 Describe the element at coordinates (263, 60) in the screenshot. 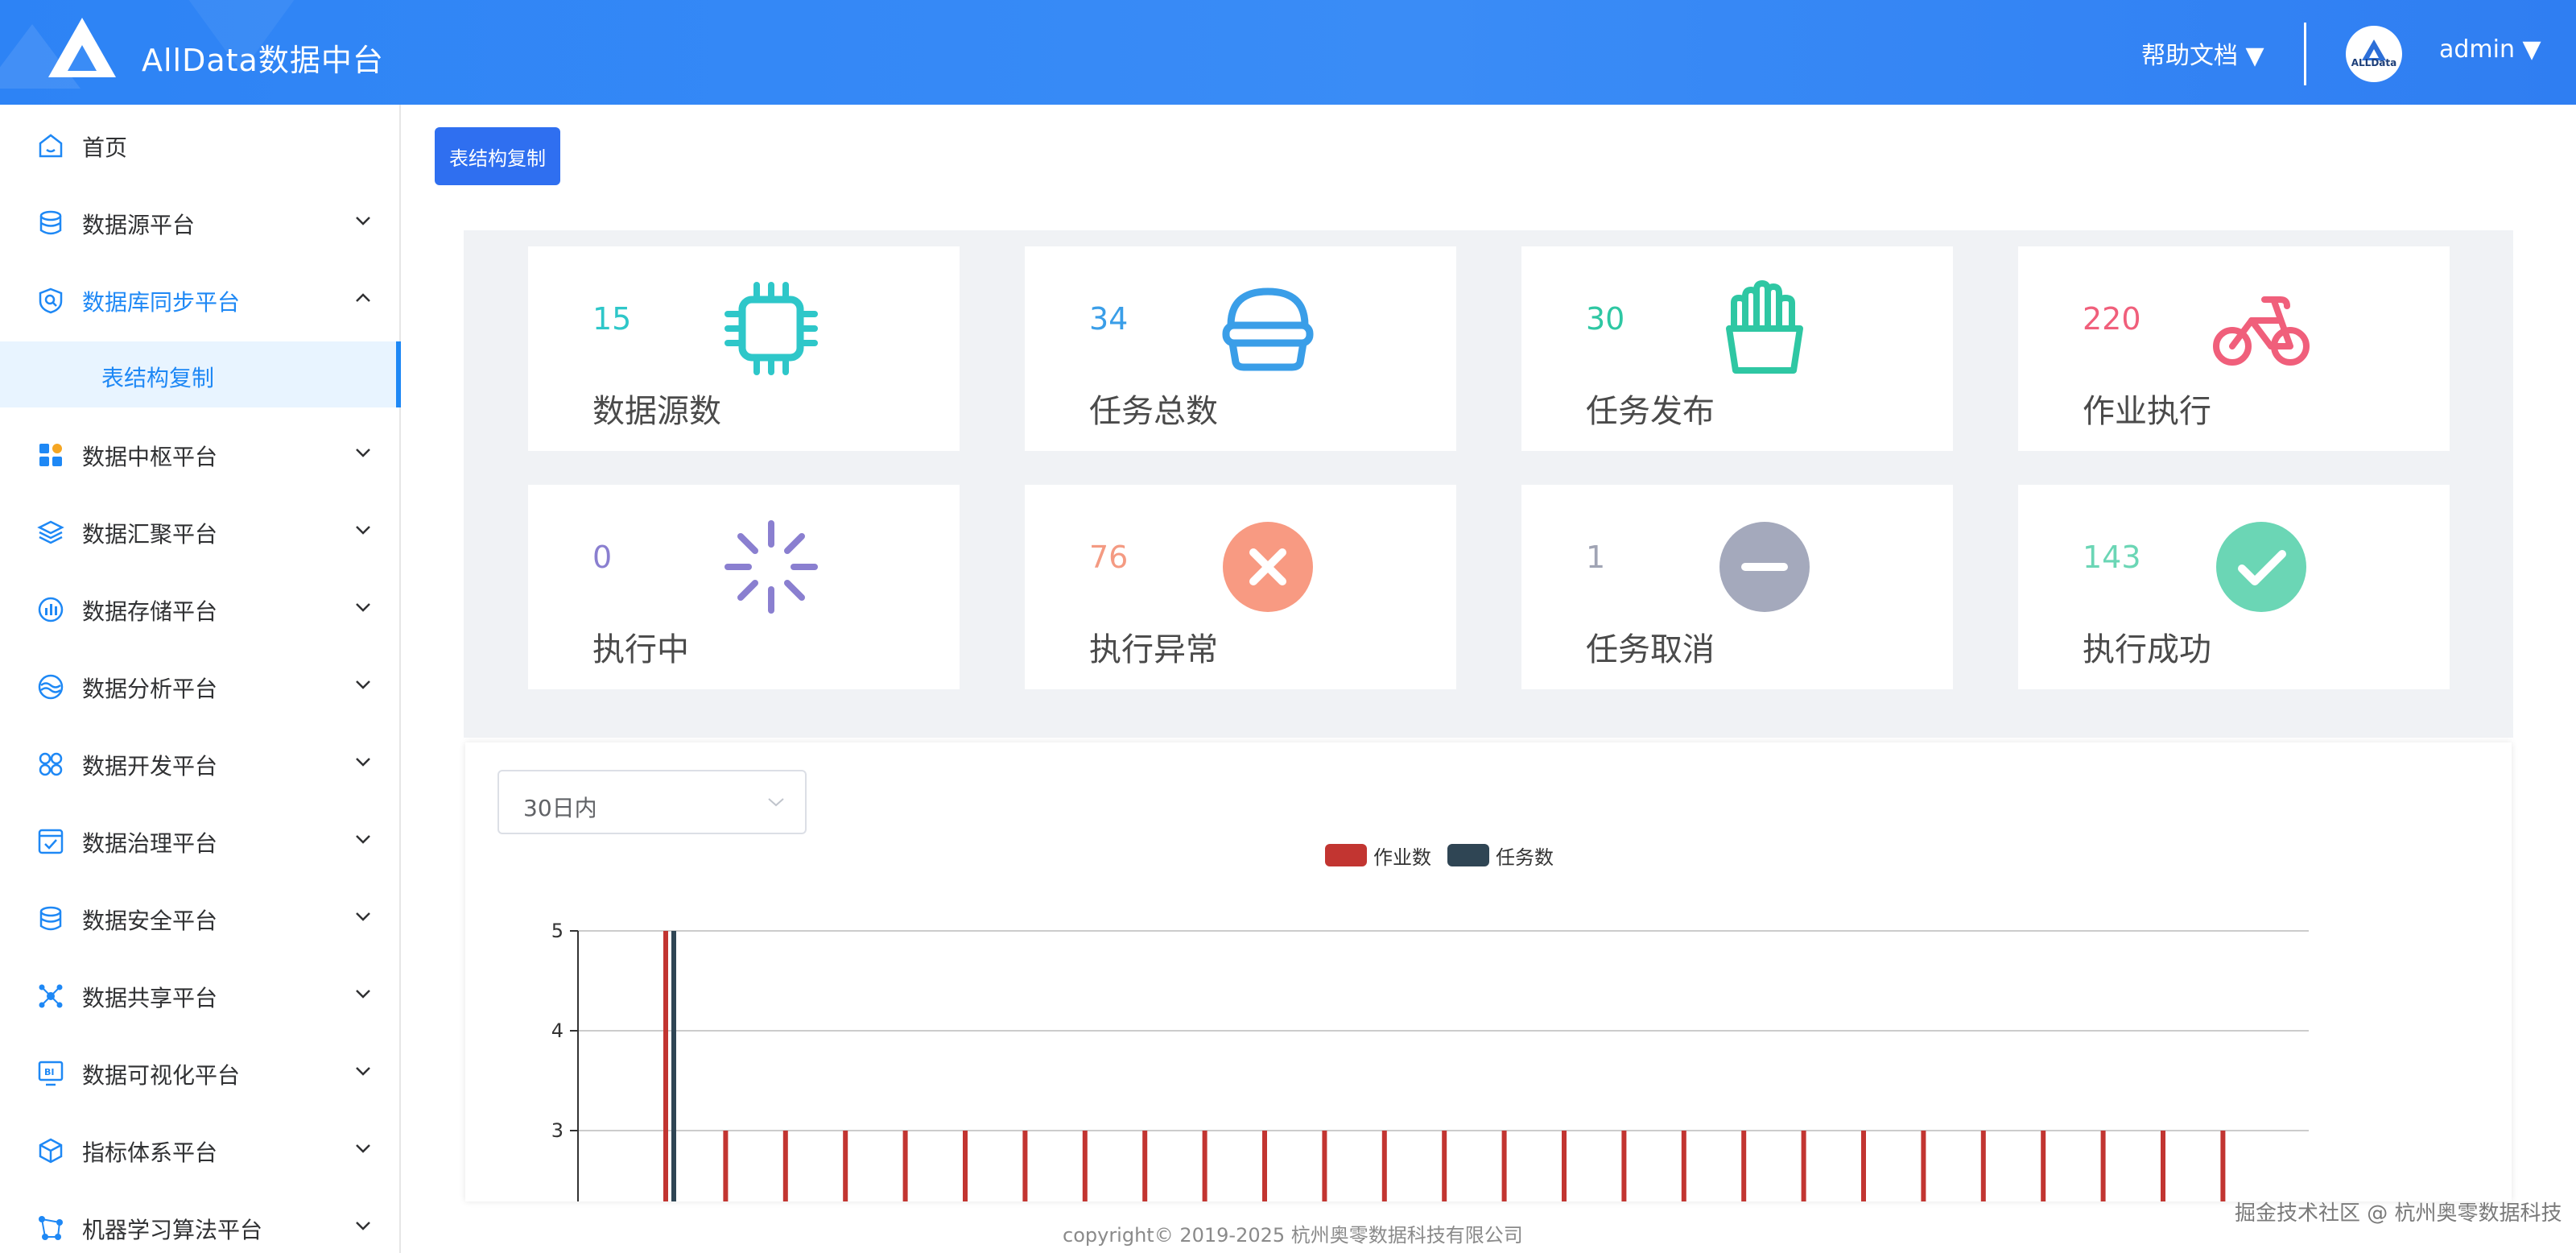

I see `app-title: AllData数据中台` at that location.